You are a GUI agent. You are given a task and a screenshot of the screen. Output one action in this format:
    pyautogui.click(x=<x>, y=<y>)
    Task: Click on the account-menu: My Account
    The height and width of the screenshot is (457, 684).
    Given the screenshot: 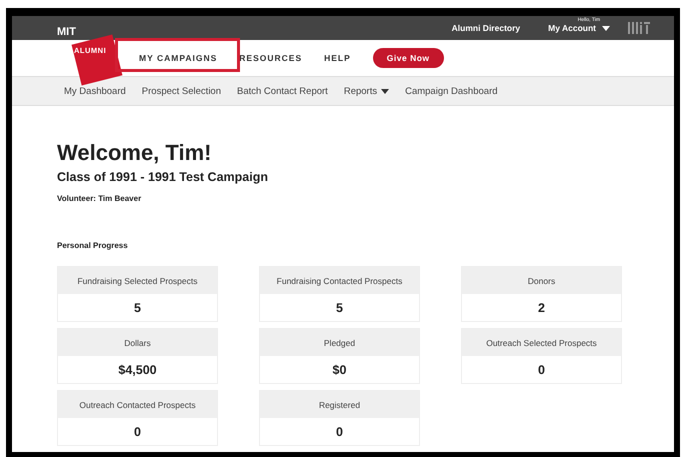 What is the action you would take?
    pyautogui.click(x=572, y=28)
    